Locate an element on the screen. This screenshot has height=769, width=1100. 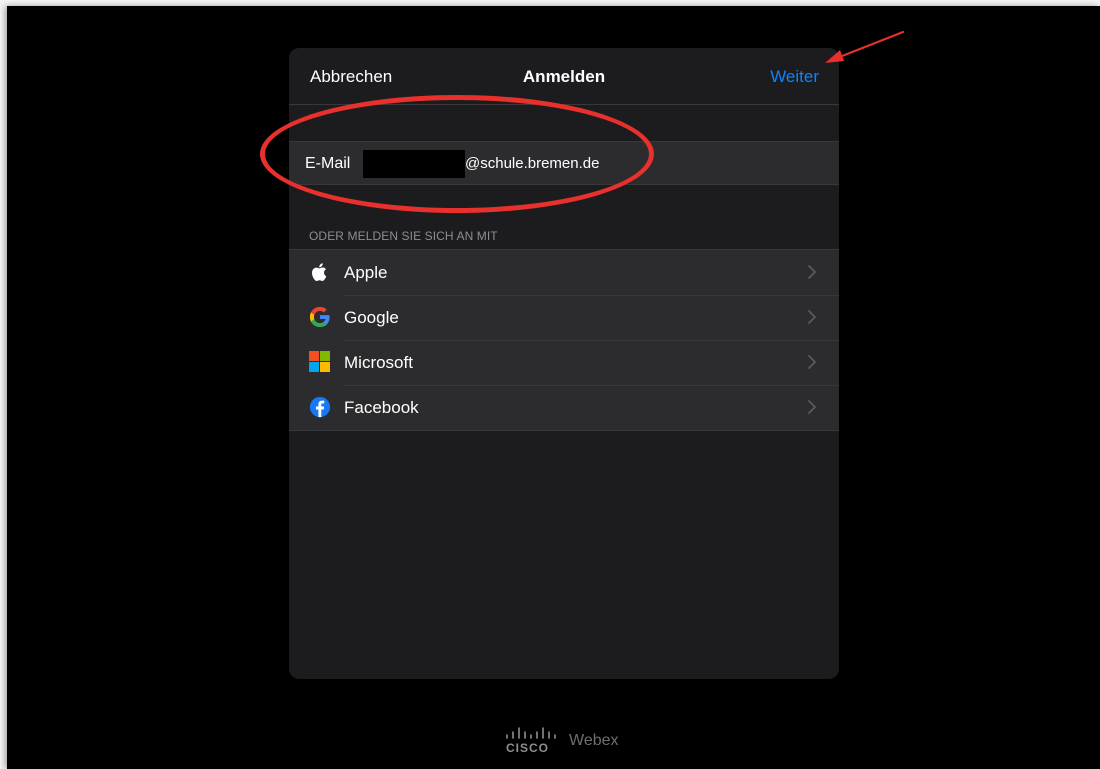
sign-in-facebook: Facebook is located at coordinates (564, 407).